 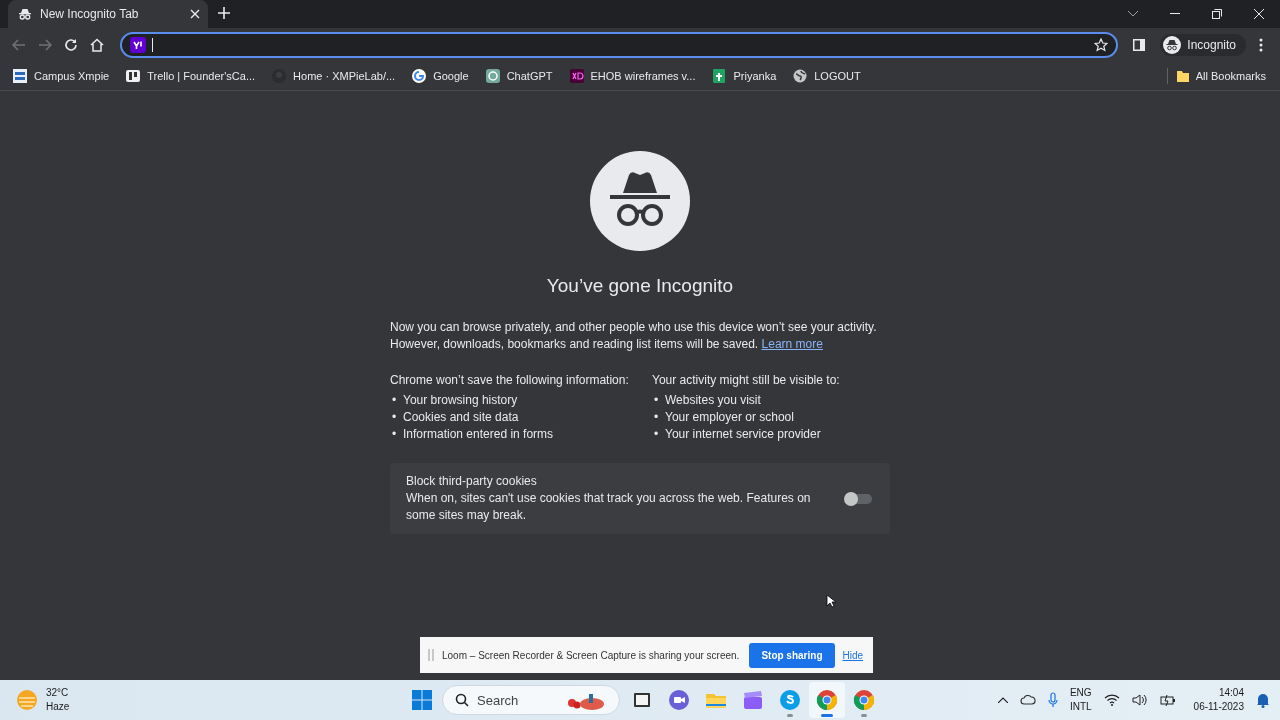 What do you see at coordinates (576, 76) in the screenshot?
I see `xd-logo-icon` at bounding box center [576, 76].